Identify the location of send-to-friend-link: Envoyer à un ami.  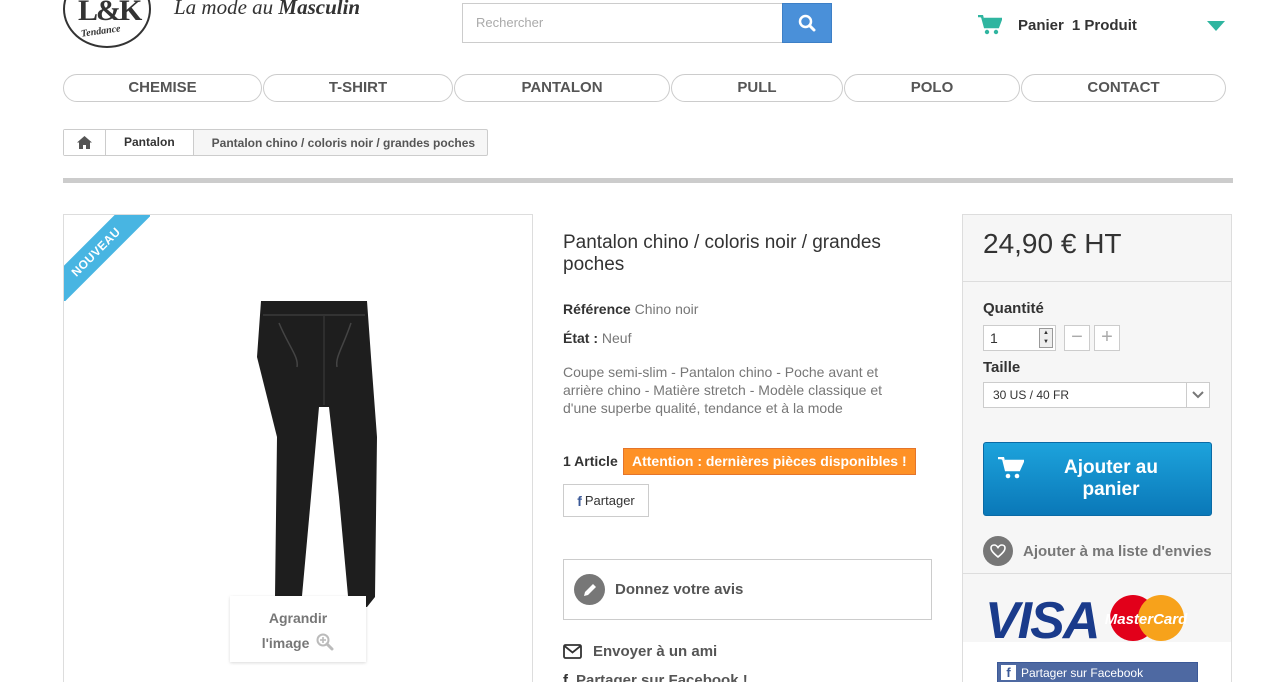
(640, 651).